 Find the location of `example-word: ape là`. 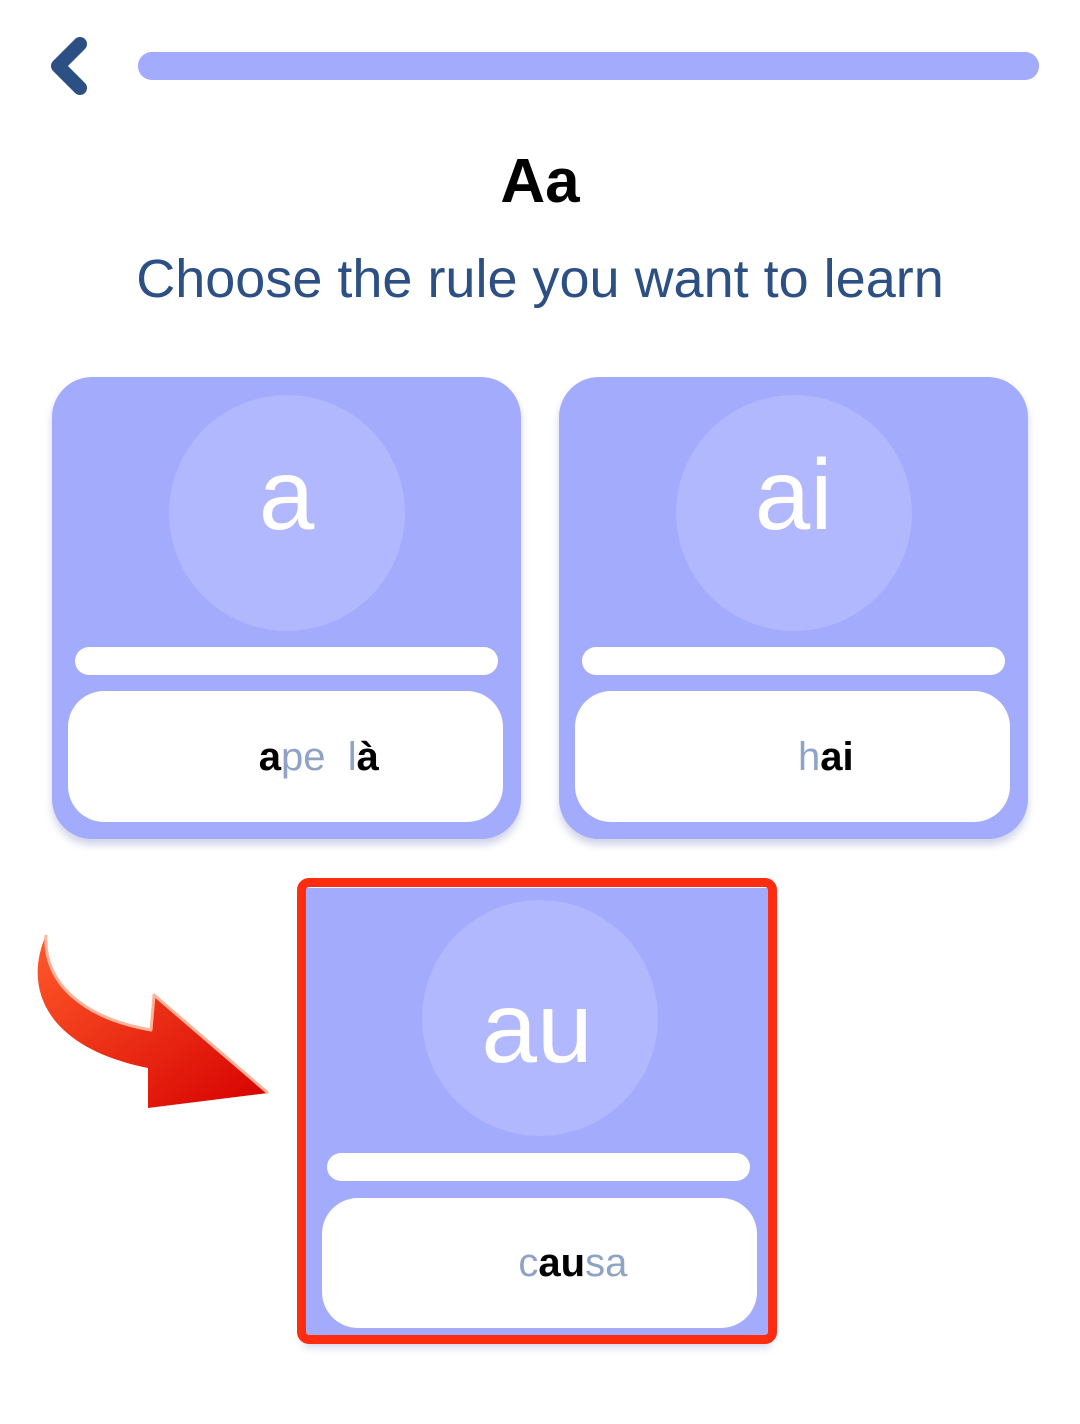

example-word: ape là is located at coordinates (285, 757).